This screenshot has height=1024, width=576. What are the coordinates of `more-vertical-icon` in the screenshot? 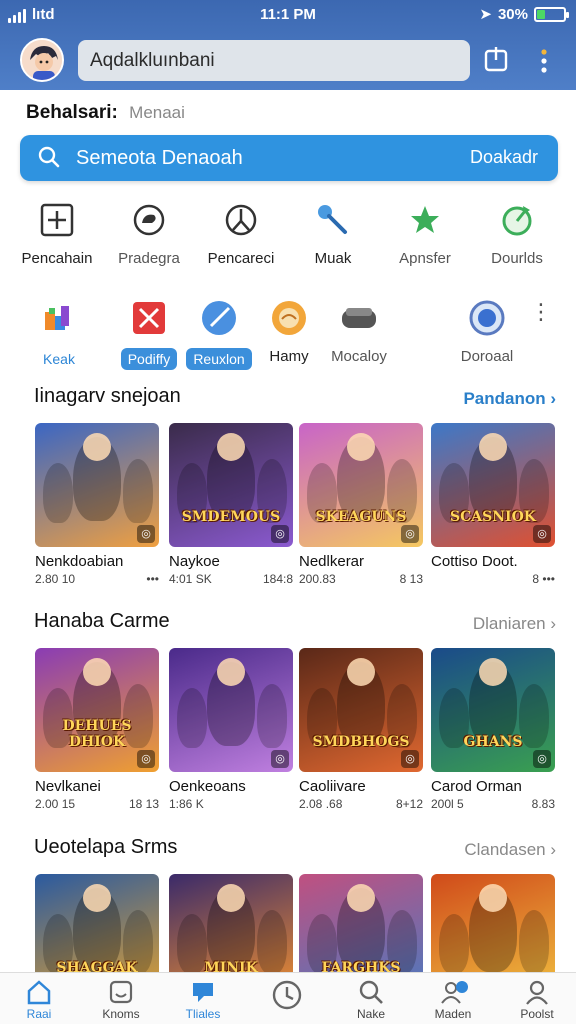 It's located at (544, 64).